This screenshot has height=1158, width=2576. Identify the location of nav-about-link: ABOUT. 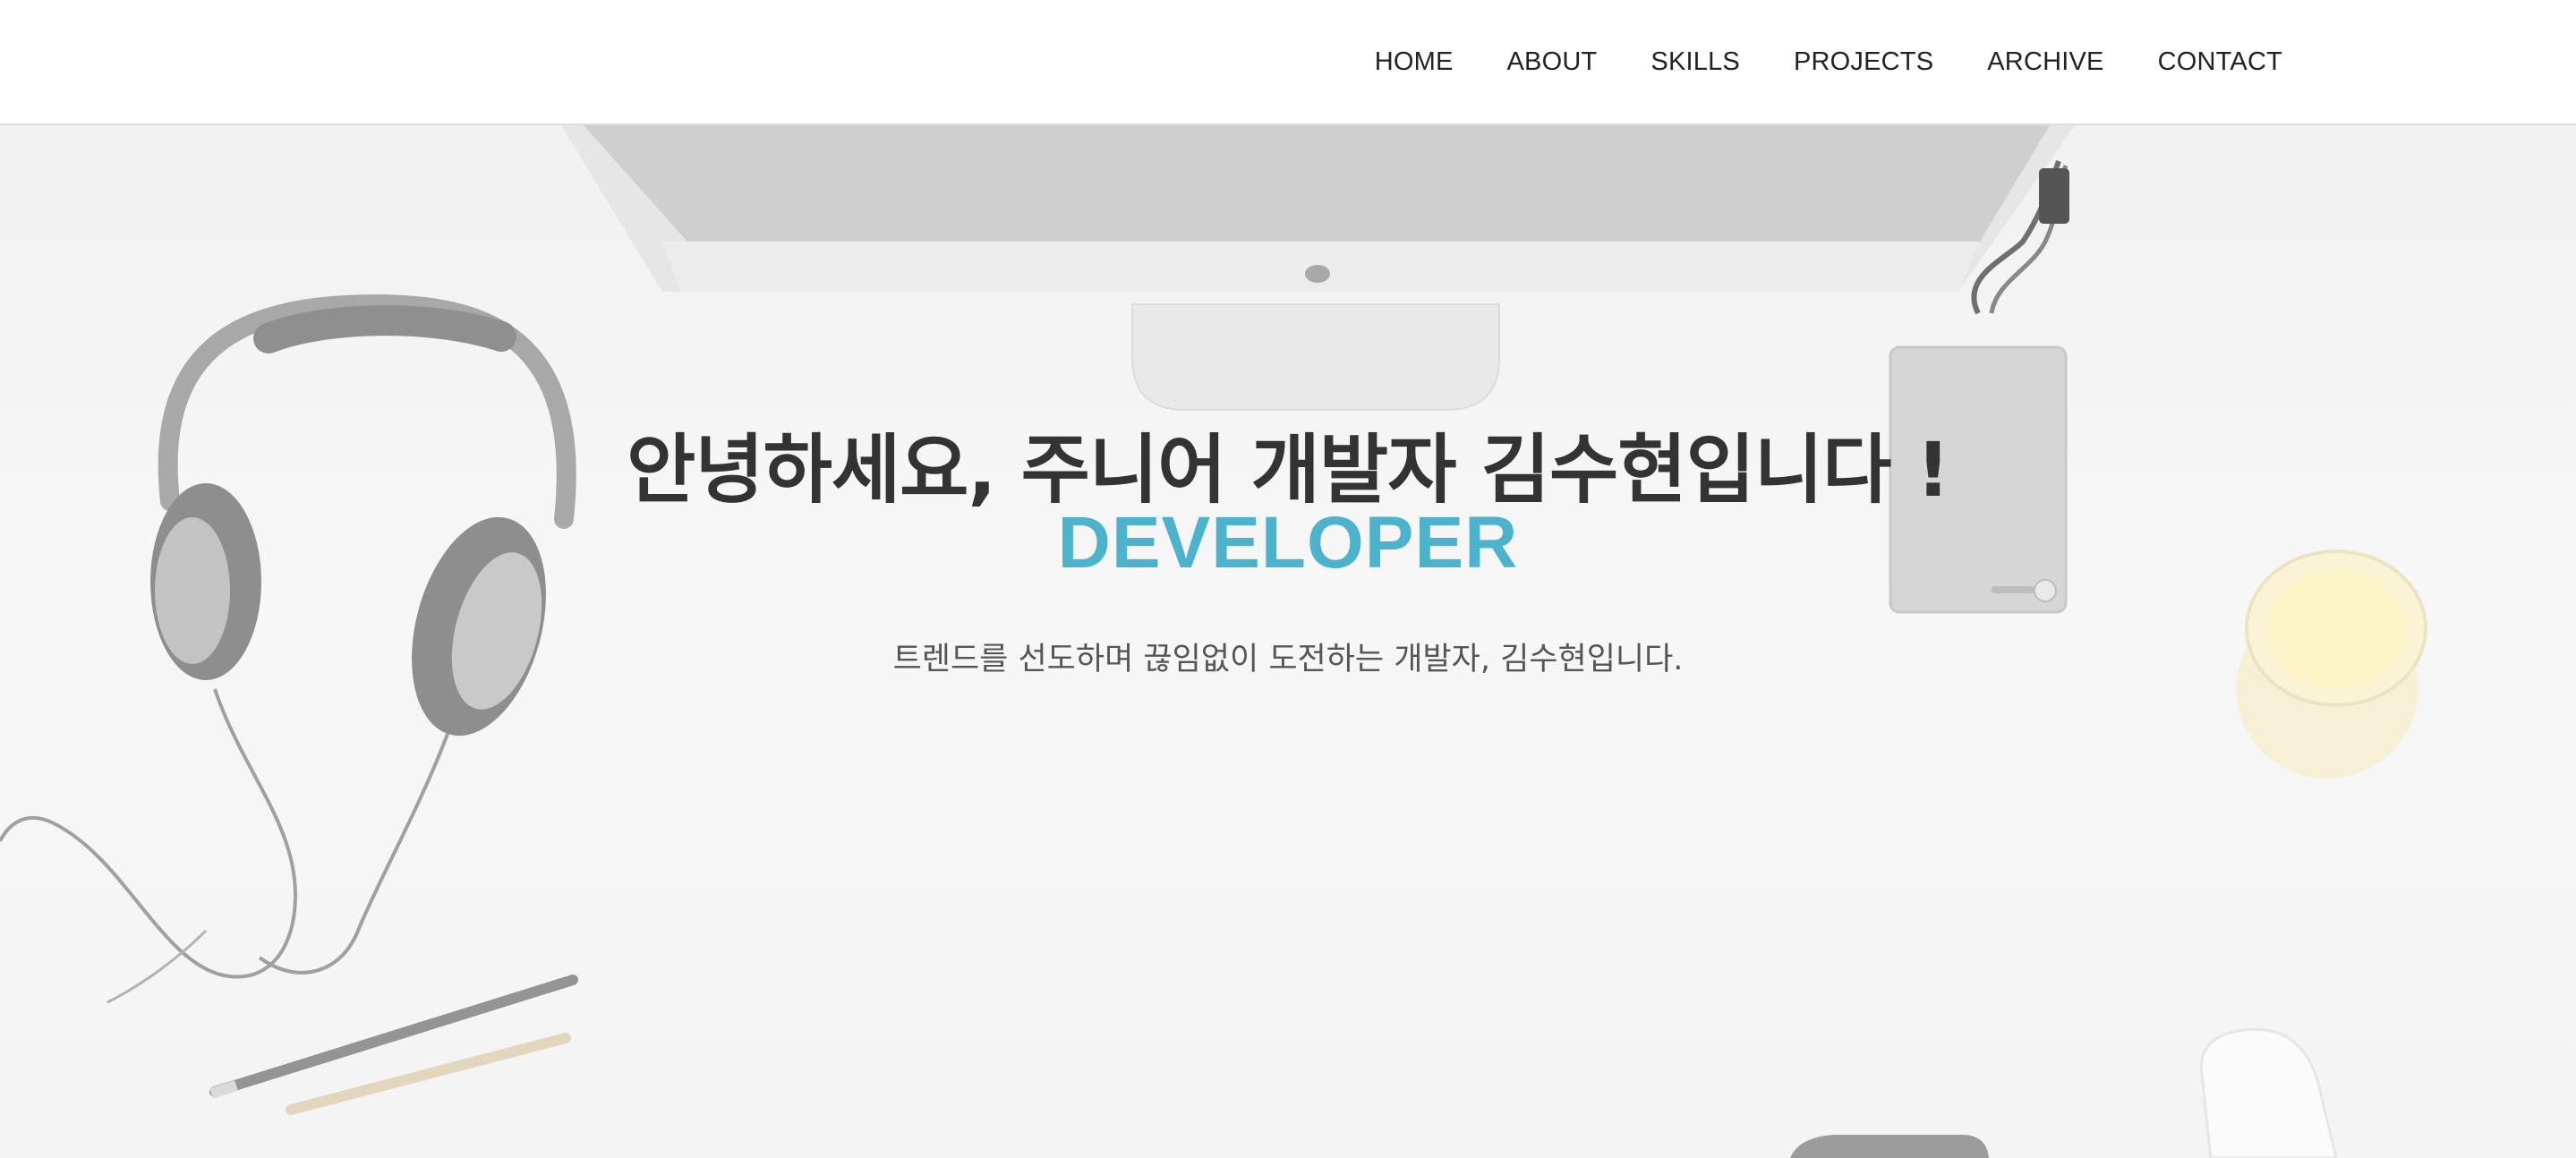
(1552, 62).